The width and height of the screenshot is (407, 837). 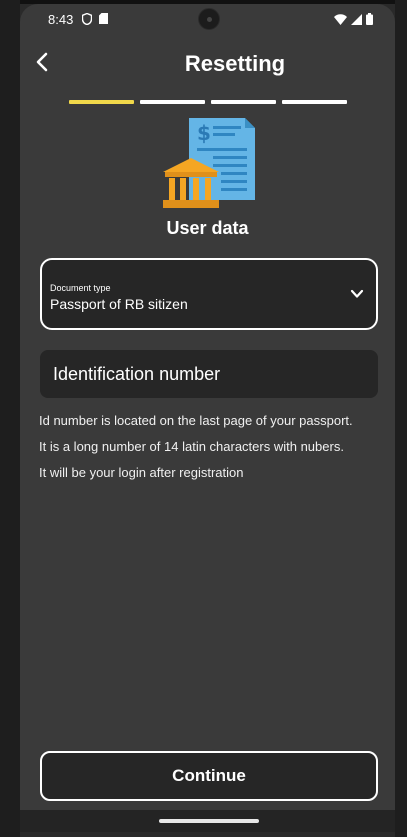 I want to click on home-indicator, so click(x=209, y=821).